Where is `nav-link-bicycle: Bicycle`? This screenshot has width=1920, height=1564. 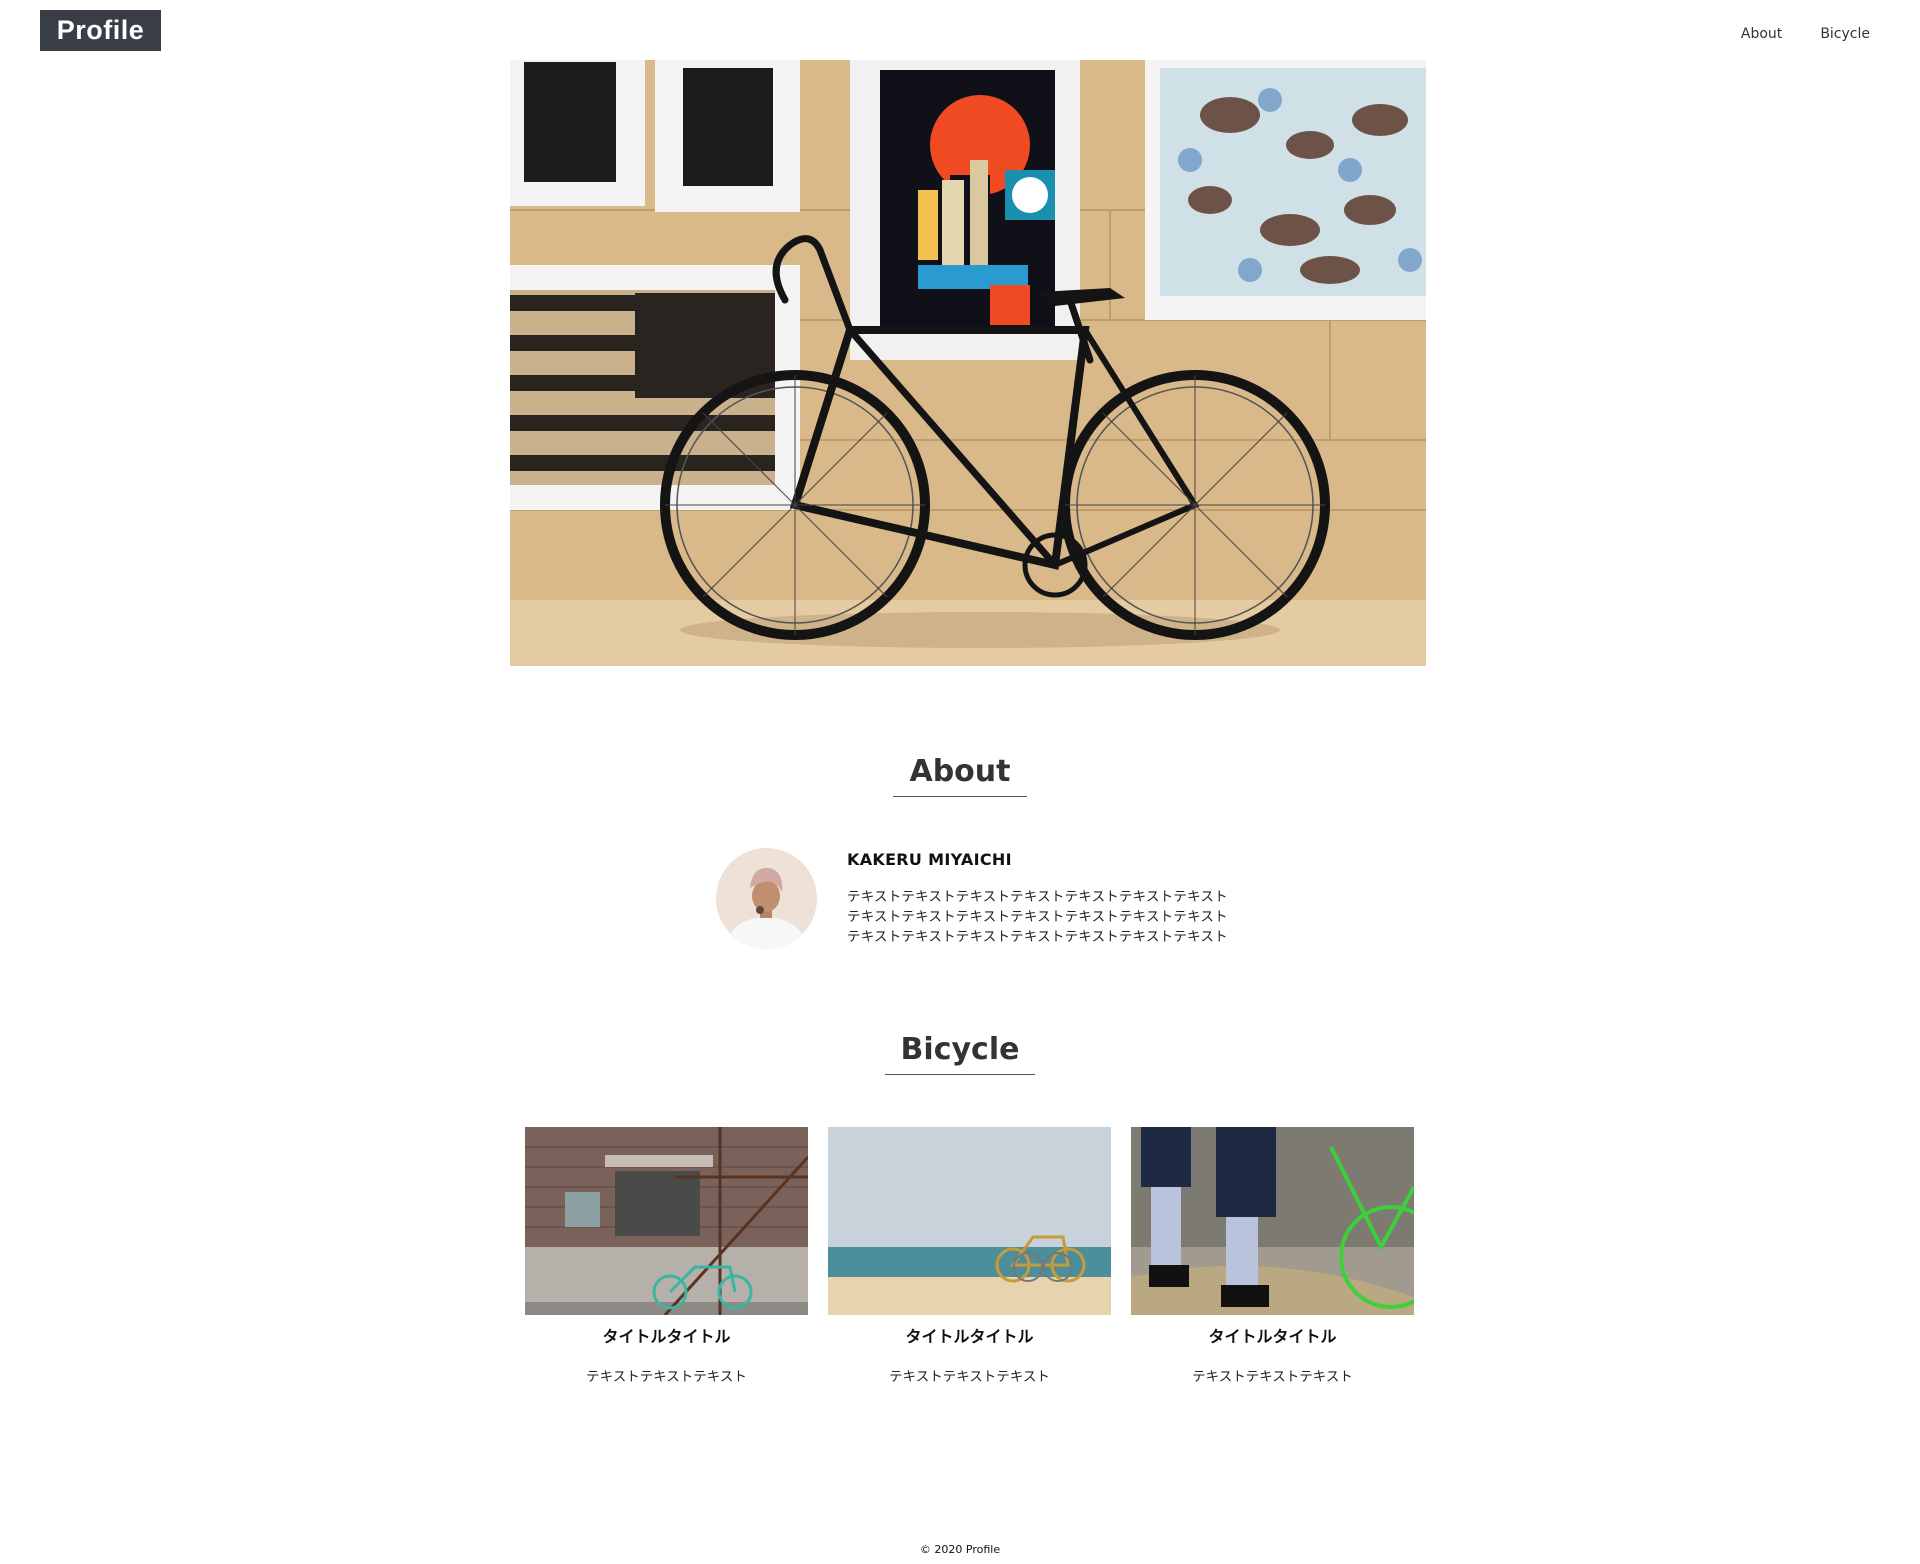 nav-link-bicycle: Bicycle is located at coordinates (1845, 34).